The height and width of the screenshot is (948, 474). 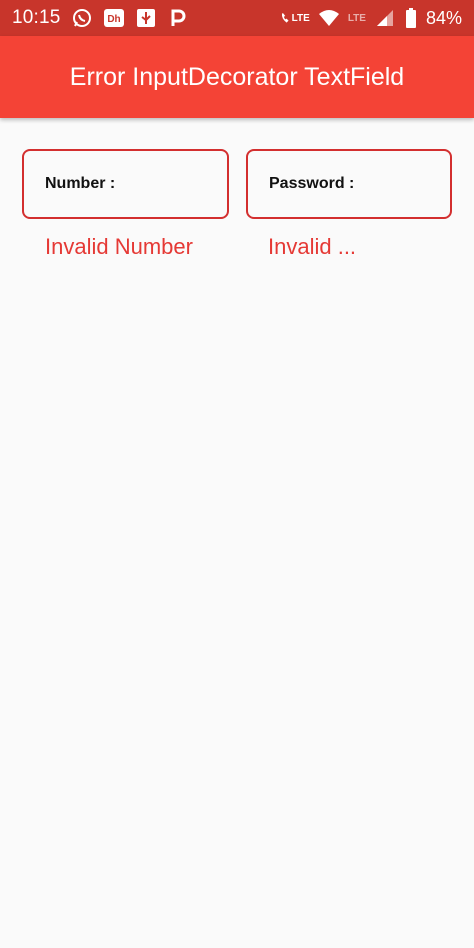 I want to click on number-field: Number :, so click(x=125, y=184).